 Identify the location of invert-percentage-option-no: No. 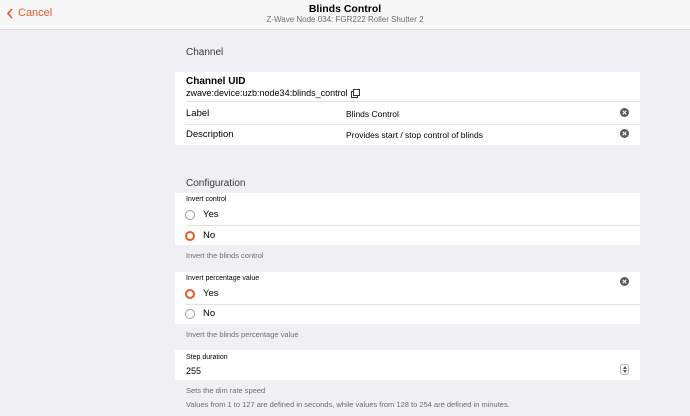
(407, 314).